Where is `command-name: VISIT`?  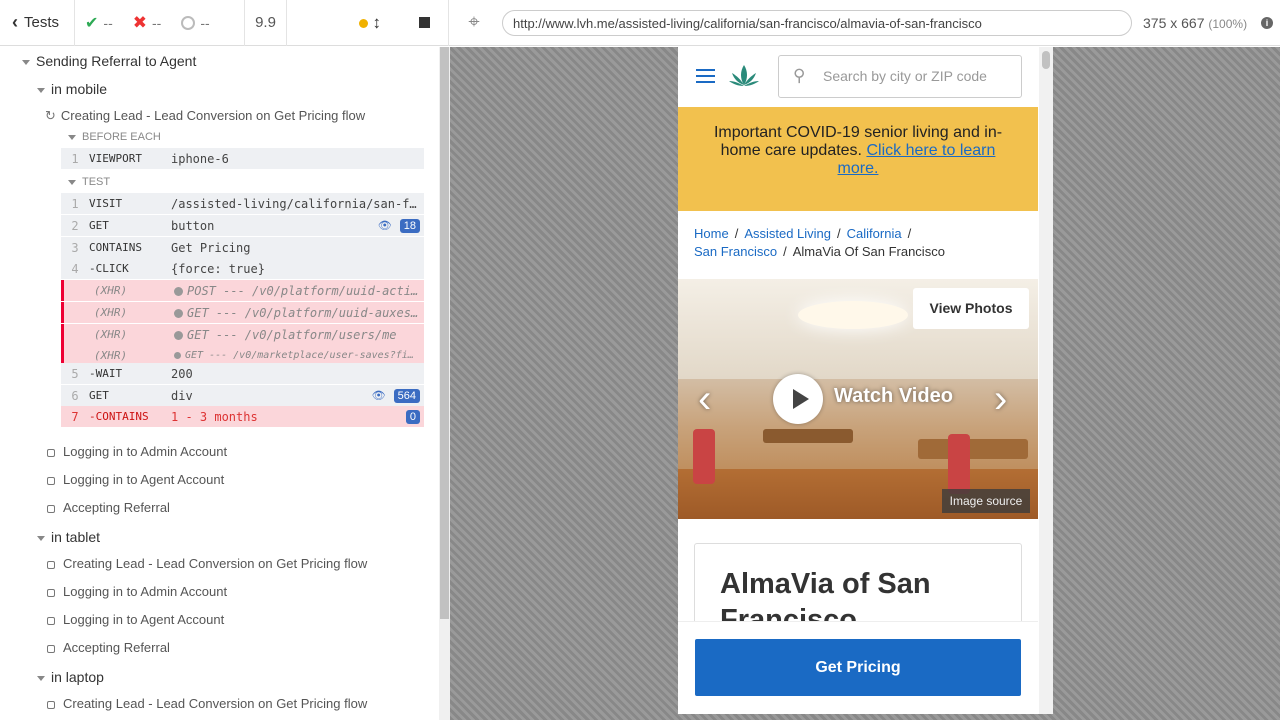 command-name: VISIT is located at coordinates (106, 203).